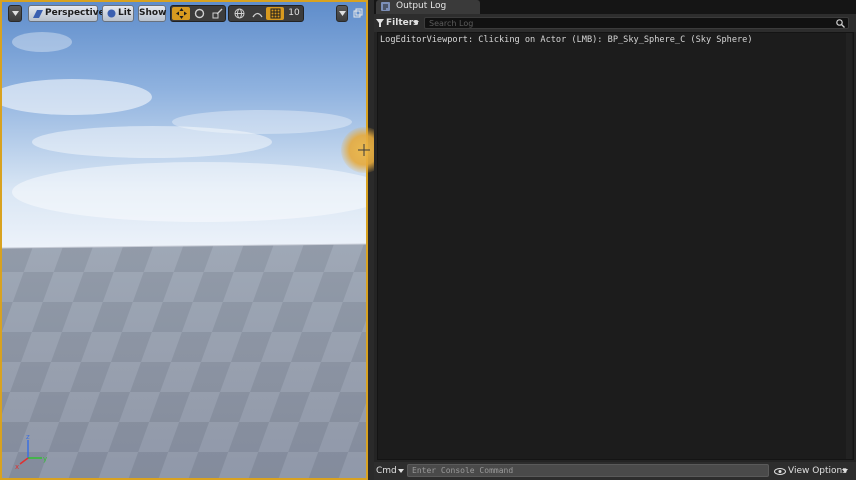 The height and width of the screenshot is (480, 856). I want to click on lighting-mode-button: Lit, so click(118, 13).